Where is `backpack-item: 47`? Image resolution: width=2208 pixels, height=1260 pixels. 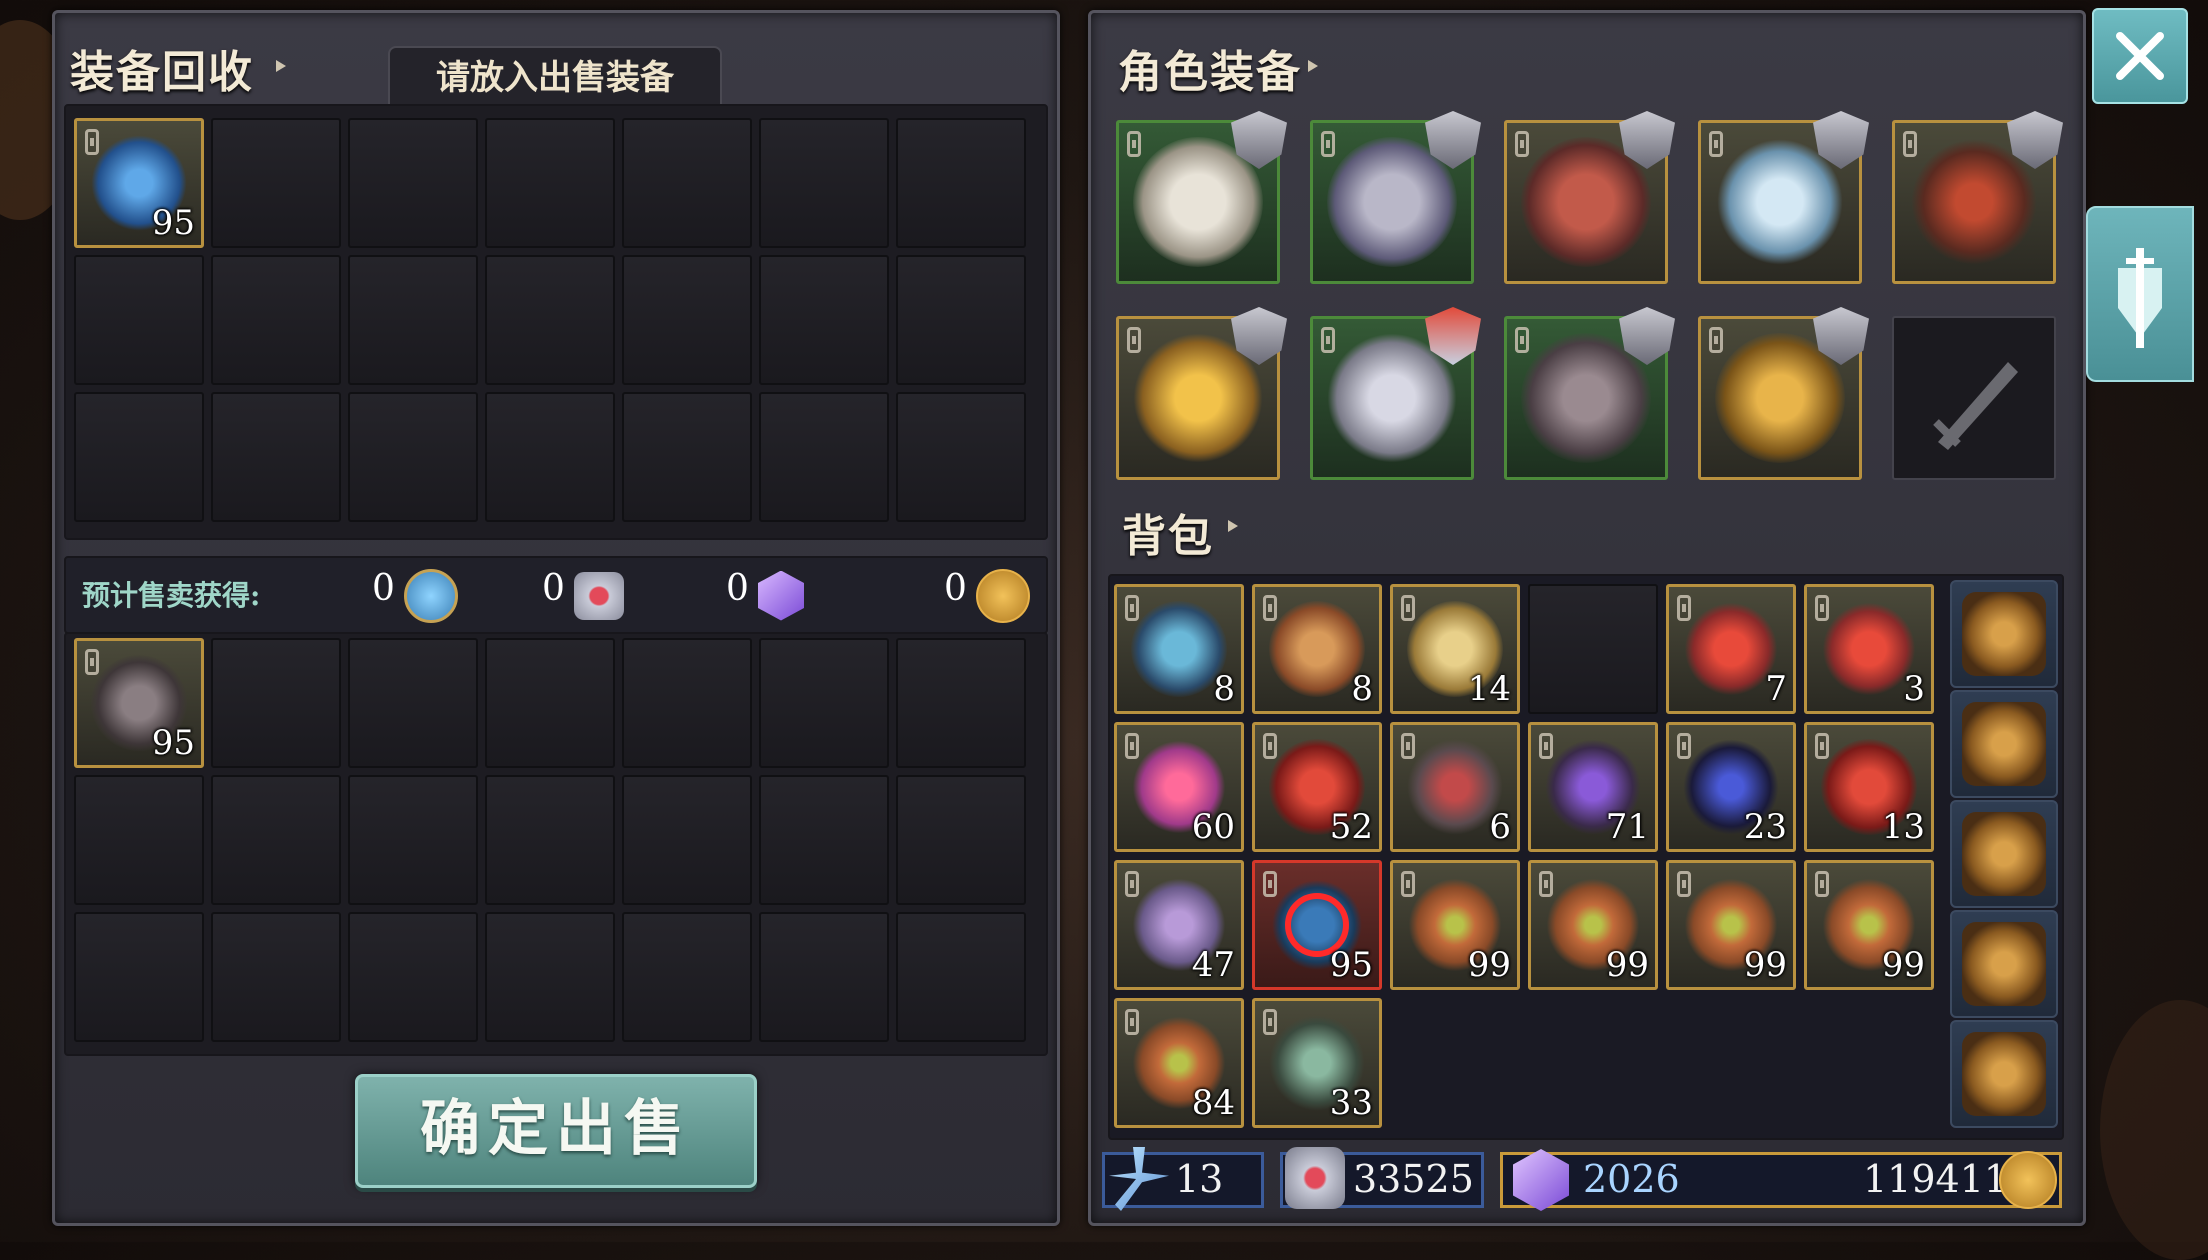 backpack-item: 47 is located at coordinates (1179, 925).